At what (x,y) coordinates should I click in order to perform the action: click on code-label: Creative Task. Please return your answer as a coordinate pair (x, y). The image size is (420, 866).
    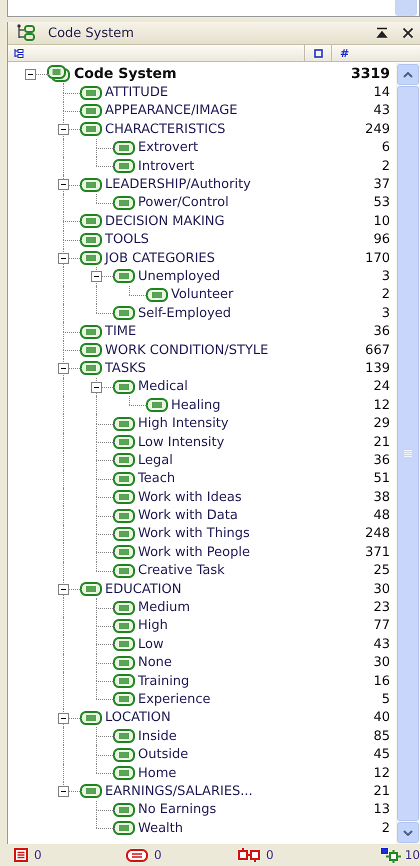
    Looking at the image, I should click on (181, 570).